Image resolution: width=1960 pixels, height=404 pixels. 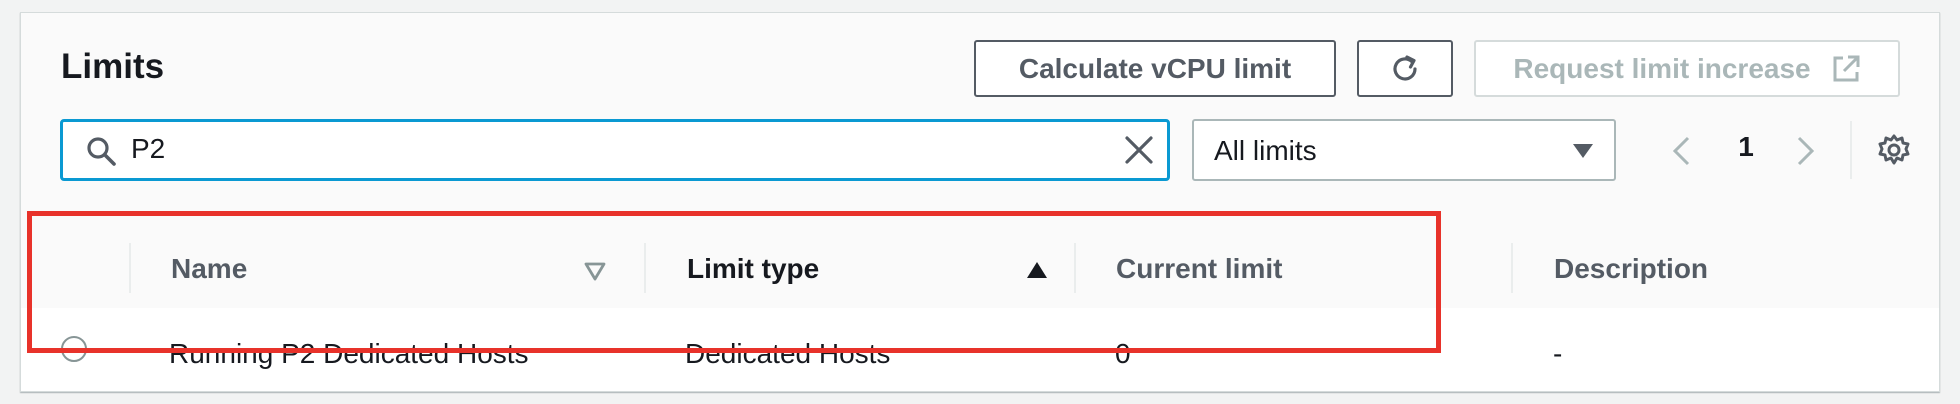 What do you see at coordinates (1746, 147) in the screenshot?
I see `current-page-number: 1` at bounding box center [1746, 147].